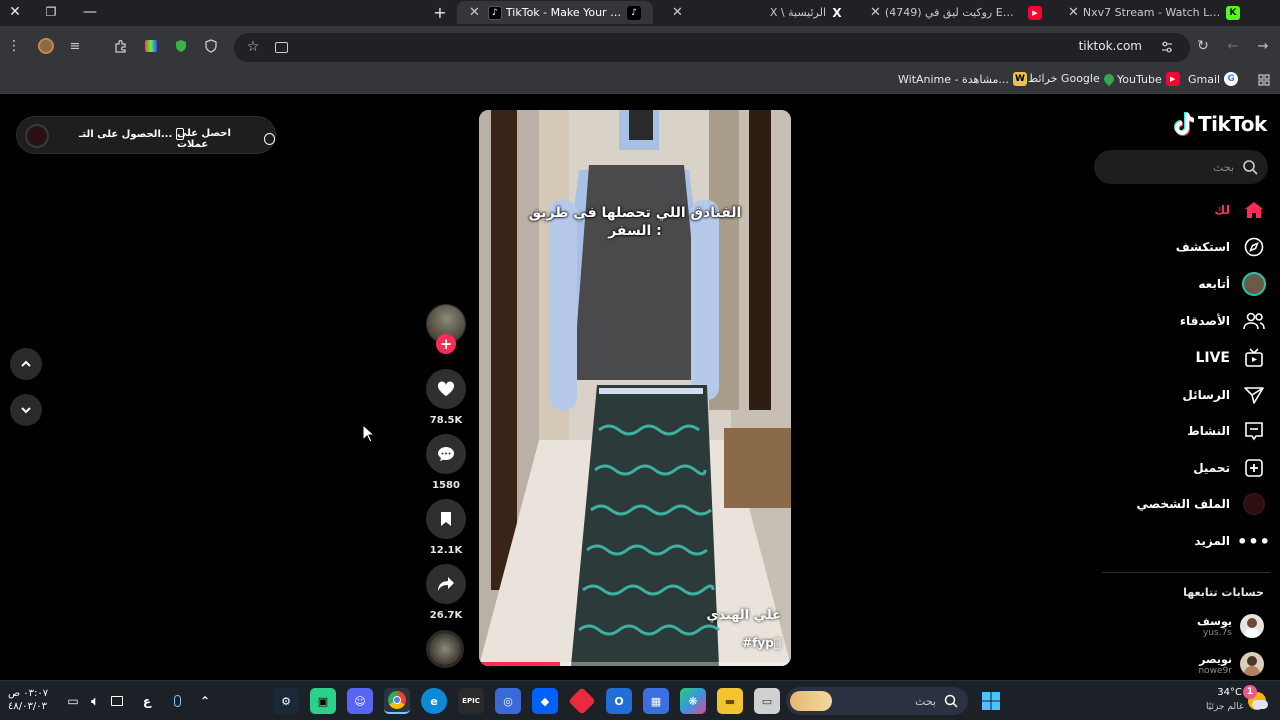  I want to click on ubisoft-icon: ◎, so click(508, 701).